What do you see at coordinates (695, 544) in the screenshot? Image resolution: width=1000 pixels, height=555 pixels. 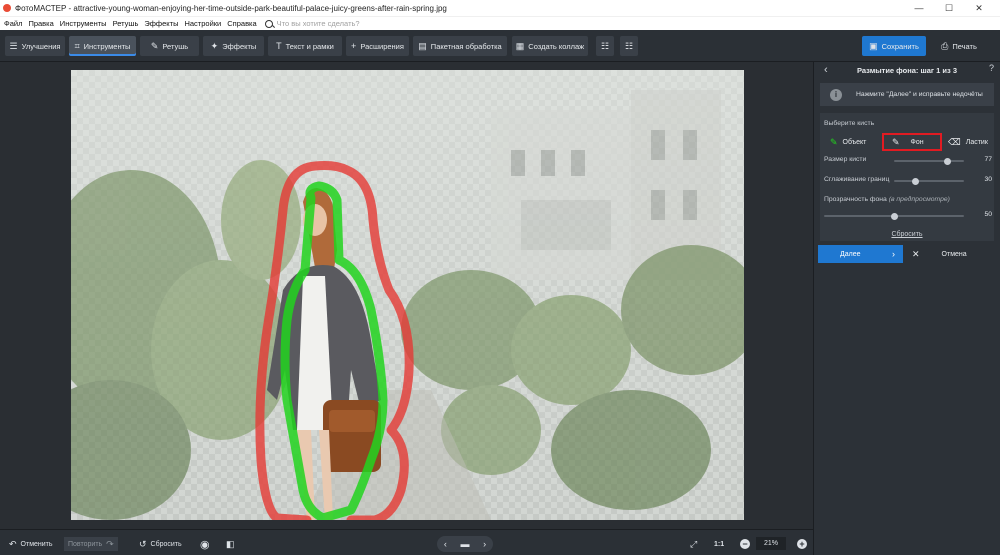 I see `fit-to-screen-button: ⤢` at bounding box center [695, 544].